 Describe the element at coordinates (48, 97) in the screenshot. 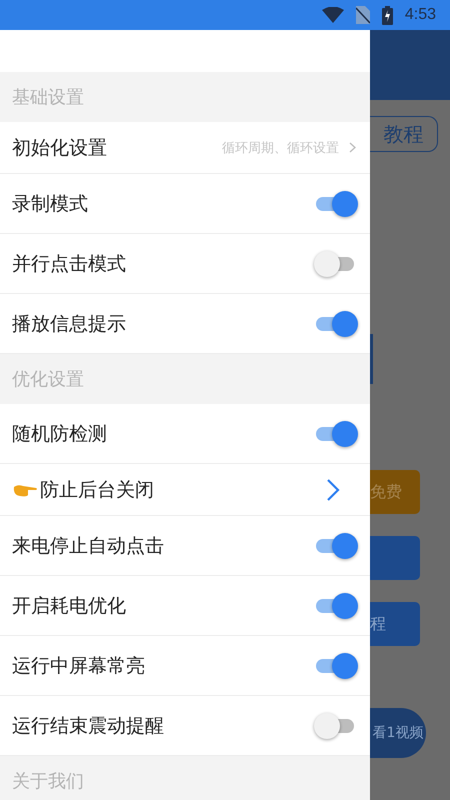

I see `section-title: 基础设置` at that location.